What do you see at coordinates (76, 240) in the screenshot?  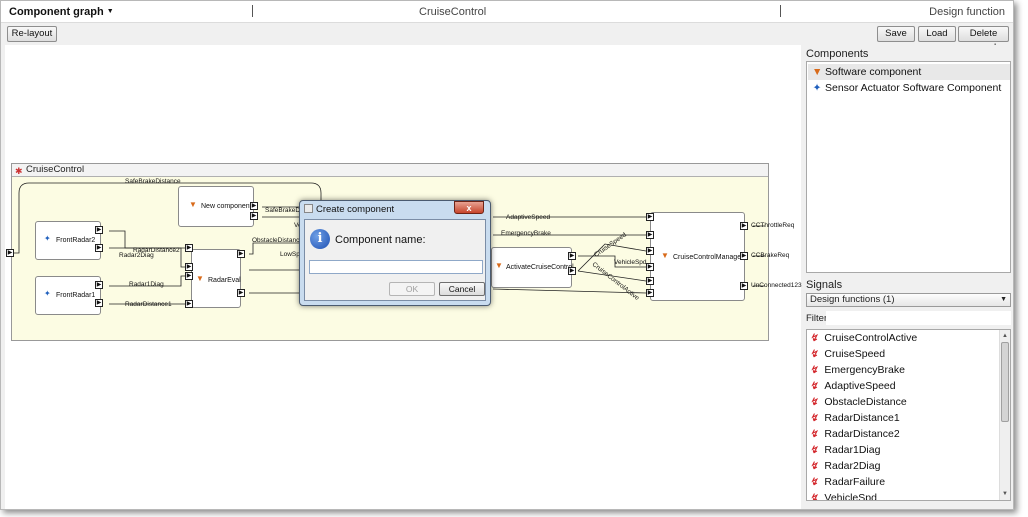 I see `node-label: FrontRadar2` at bounding box center [76, 240].